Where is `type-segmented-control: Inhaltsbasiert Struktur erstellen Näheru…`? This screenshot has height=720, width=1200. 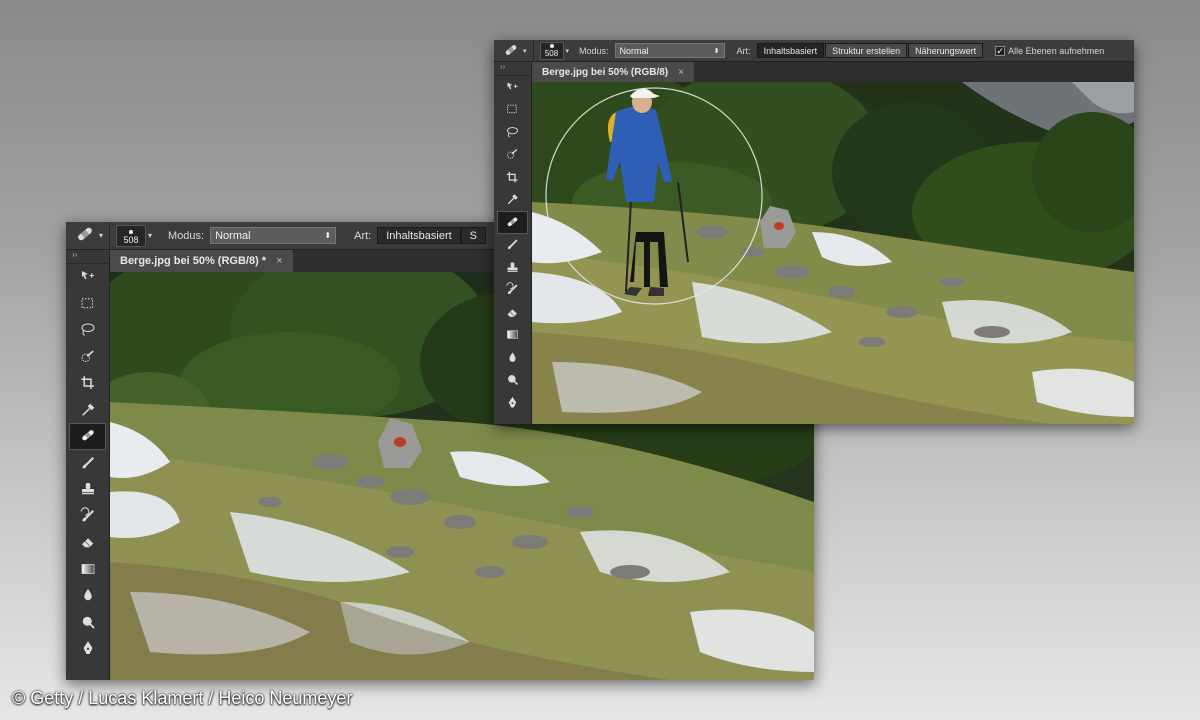
type-segmented-control: Inhaltsbasiert Struktur erstellen Näheru… is located at coordinates (870, 50).